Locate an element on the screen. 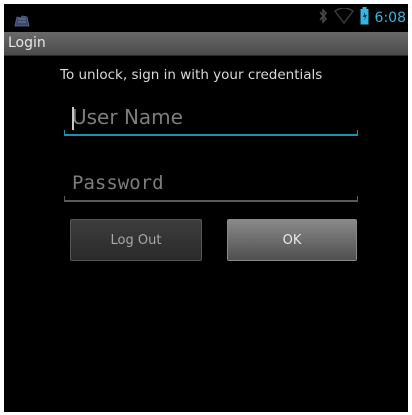  wifi-icon is located at coordinates (343, 17).